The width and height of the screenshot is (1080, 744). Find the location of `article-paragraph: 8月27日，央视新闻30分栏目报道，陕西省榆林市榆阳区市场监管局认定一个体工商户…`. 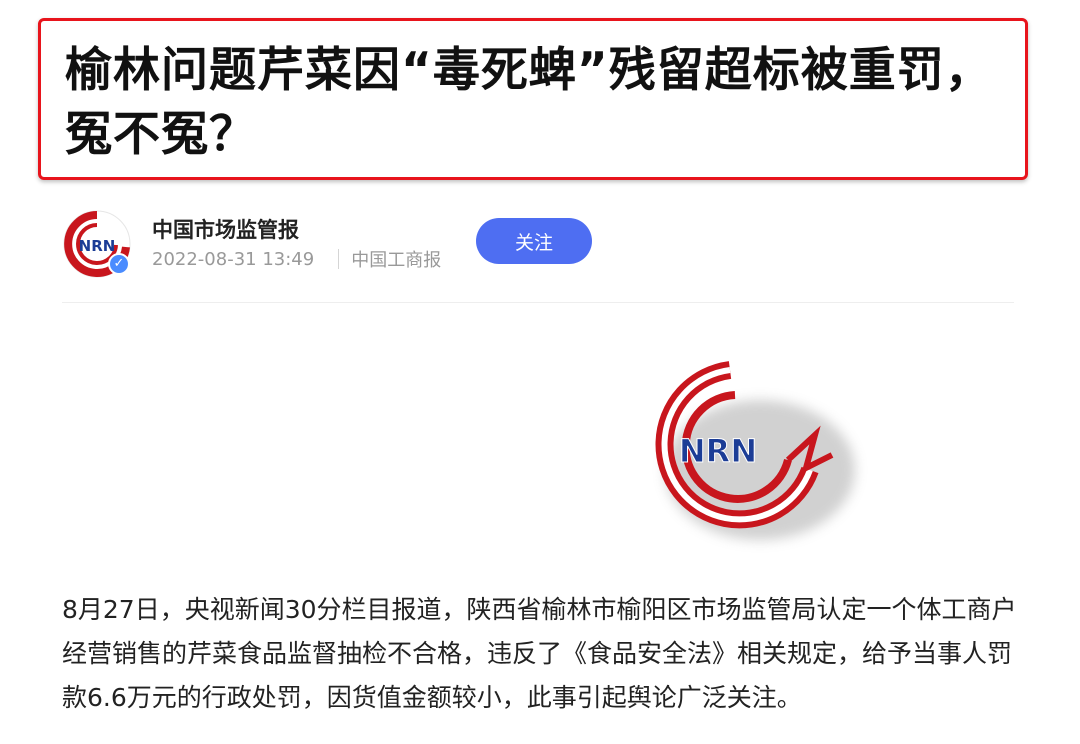

article-paragraph: 8月27日，央视新闻30分栏目报道，陕西省榆林市榆阳区市场监管局认定一个体工商户… is located at coordinates (539, 653).